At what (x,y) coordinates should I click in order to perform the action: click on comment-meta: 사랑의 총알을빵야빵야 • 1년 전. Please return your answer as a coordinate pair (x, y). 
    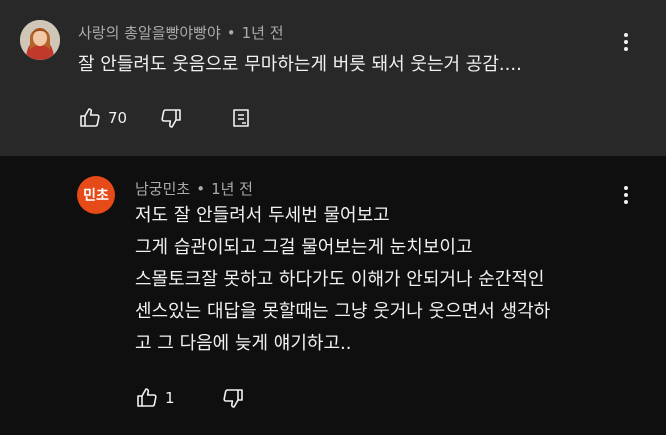
    Looking at the image, I should click on (181, 32).